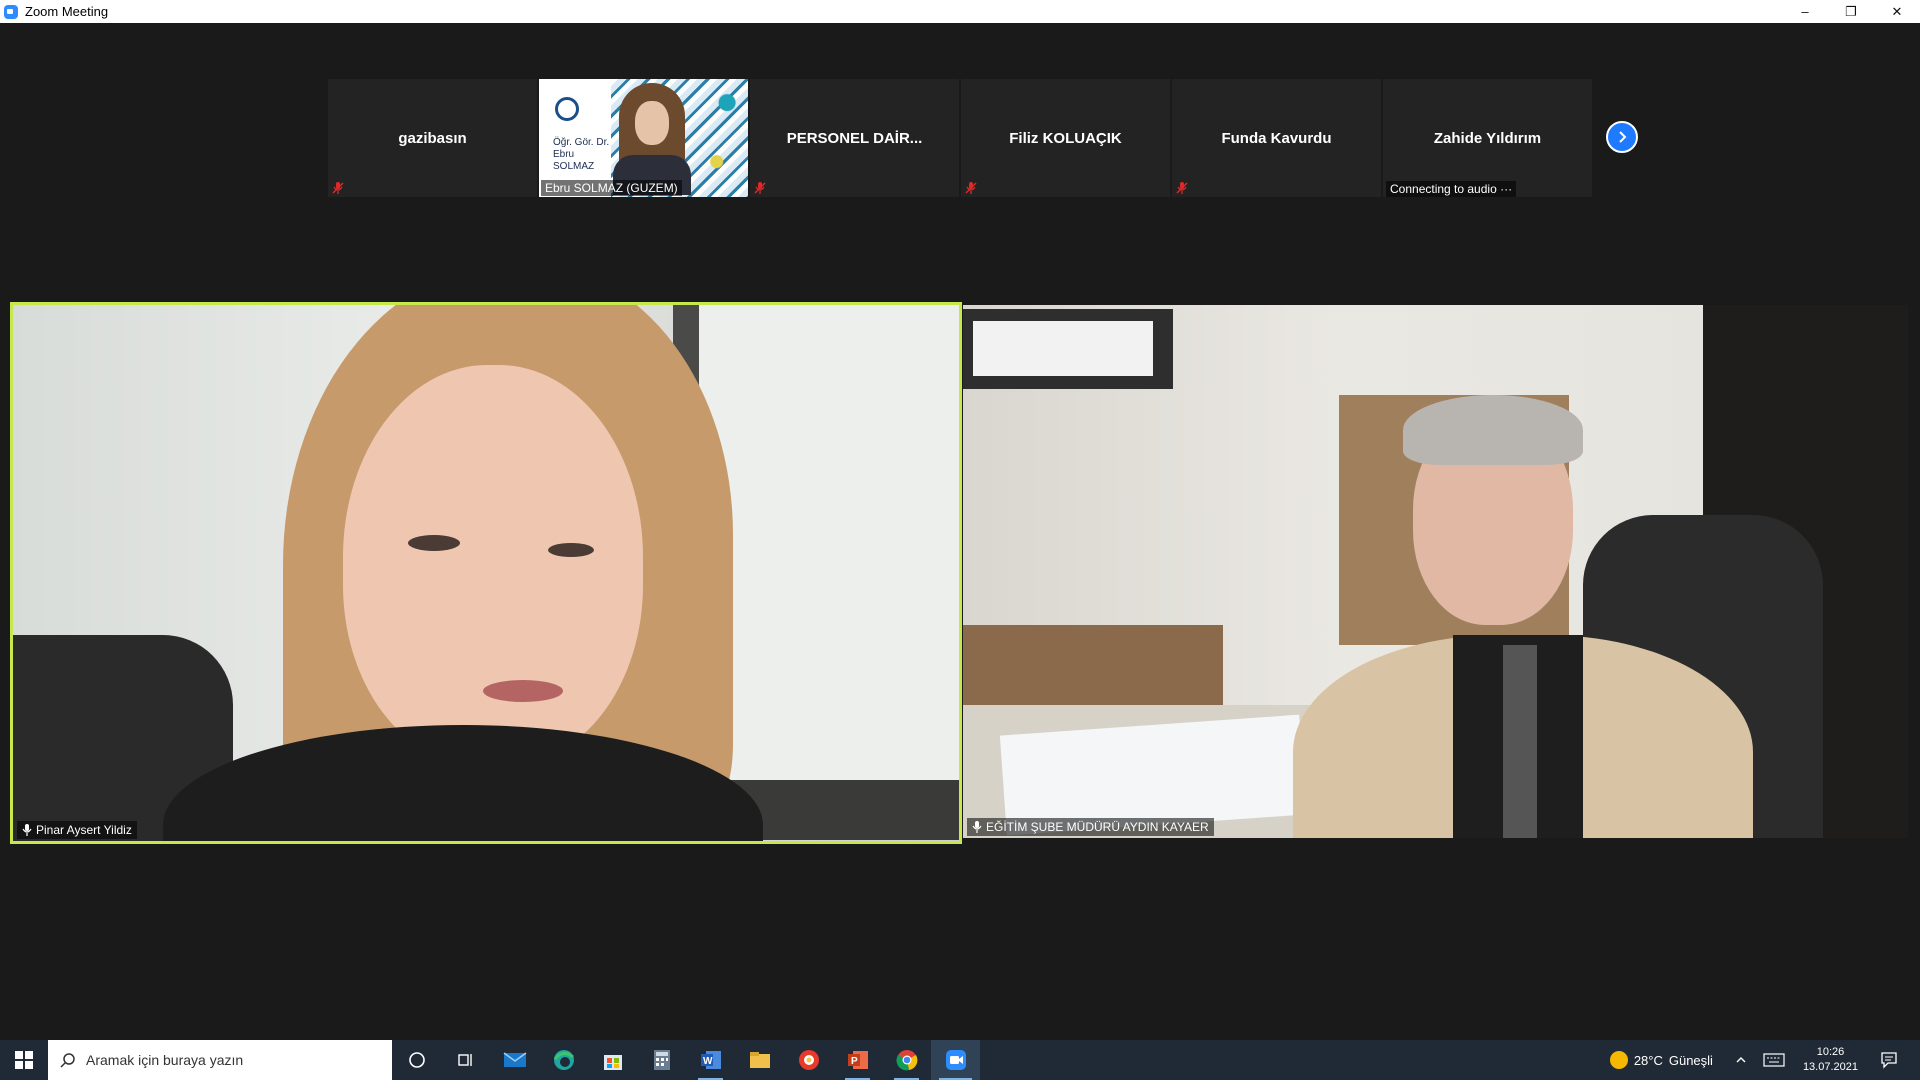 The height and width of the screenshot is (1080, 1920). I want to click on restore-button: ❐, so click(1851, 11).